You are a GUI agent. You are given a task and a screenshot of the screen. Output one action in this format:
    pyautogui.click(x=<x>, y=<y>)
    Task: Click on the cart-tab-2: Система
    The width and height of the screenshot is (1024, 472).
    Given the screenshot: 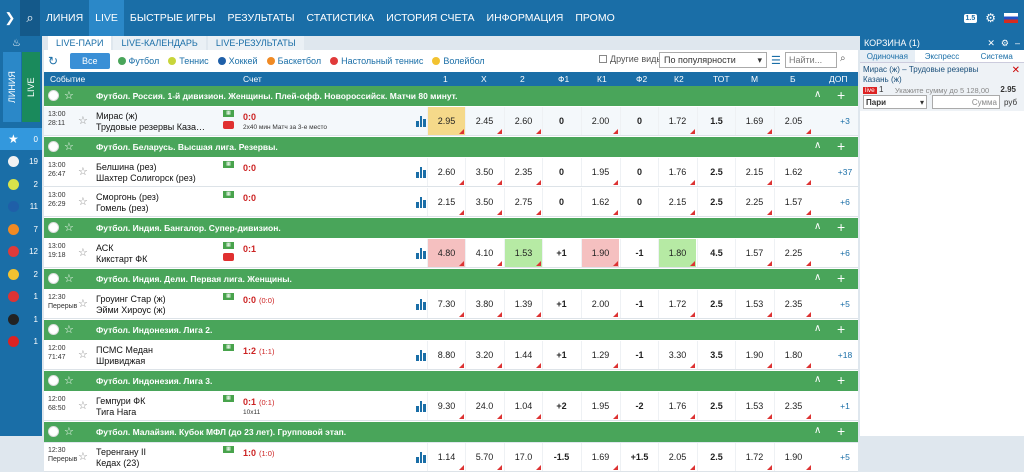 What is the action you would take?
    pyautogui.click(x=996, y=56)
    